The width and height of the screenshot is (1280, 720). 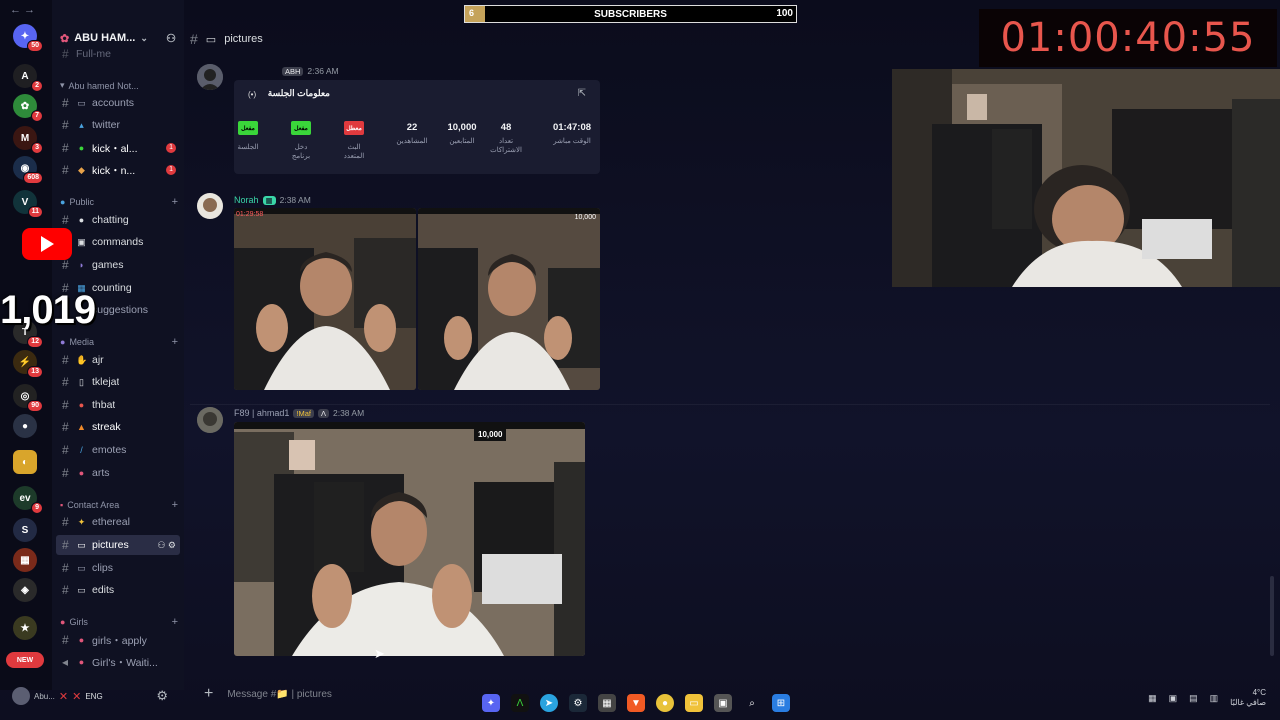 What do you see at coordinates (166, 545) in the screenshot?
I see `channel-settings-icon: ⚇ ⚙` at bounding box center [166, 545].